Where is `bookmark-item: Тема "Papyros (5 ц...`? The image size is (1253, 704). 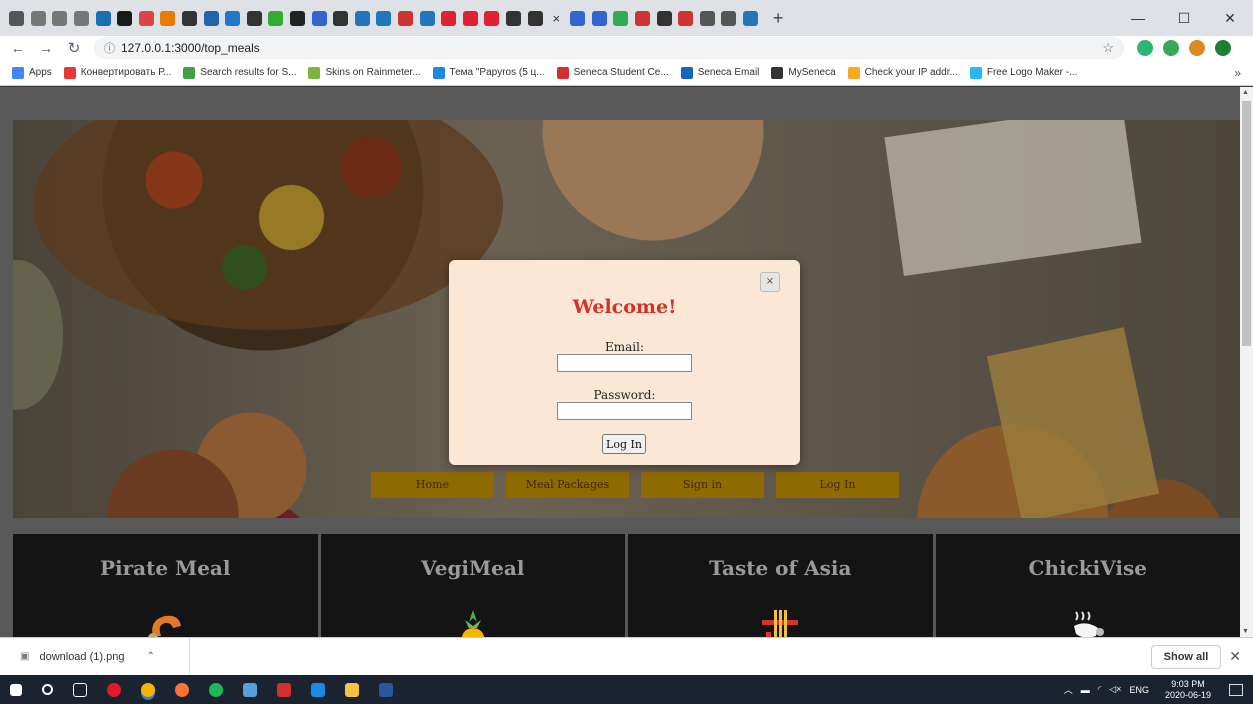 bookmark-item: Тема "Papyros (5 ц... is located at coordinates (488, 72).